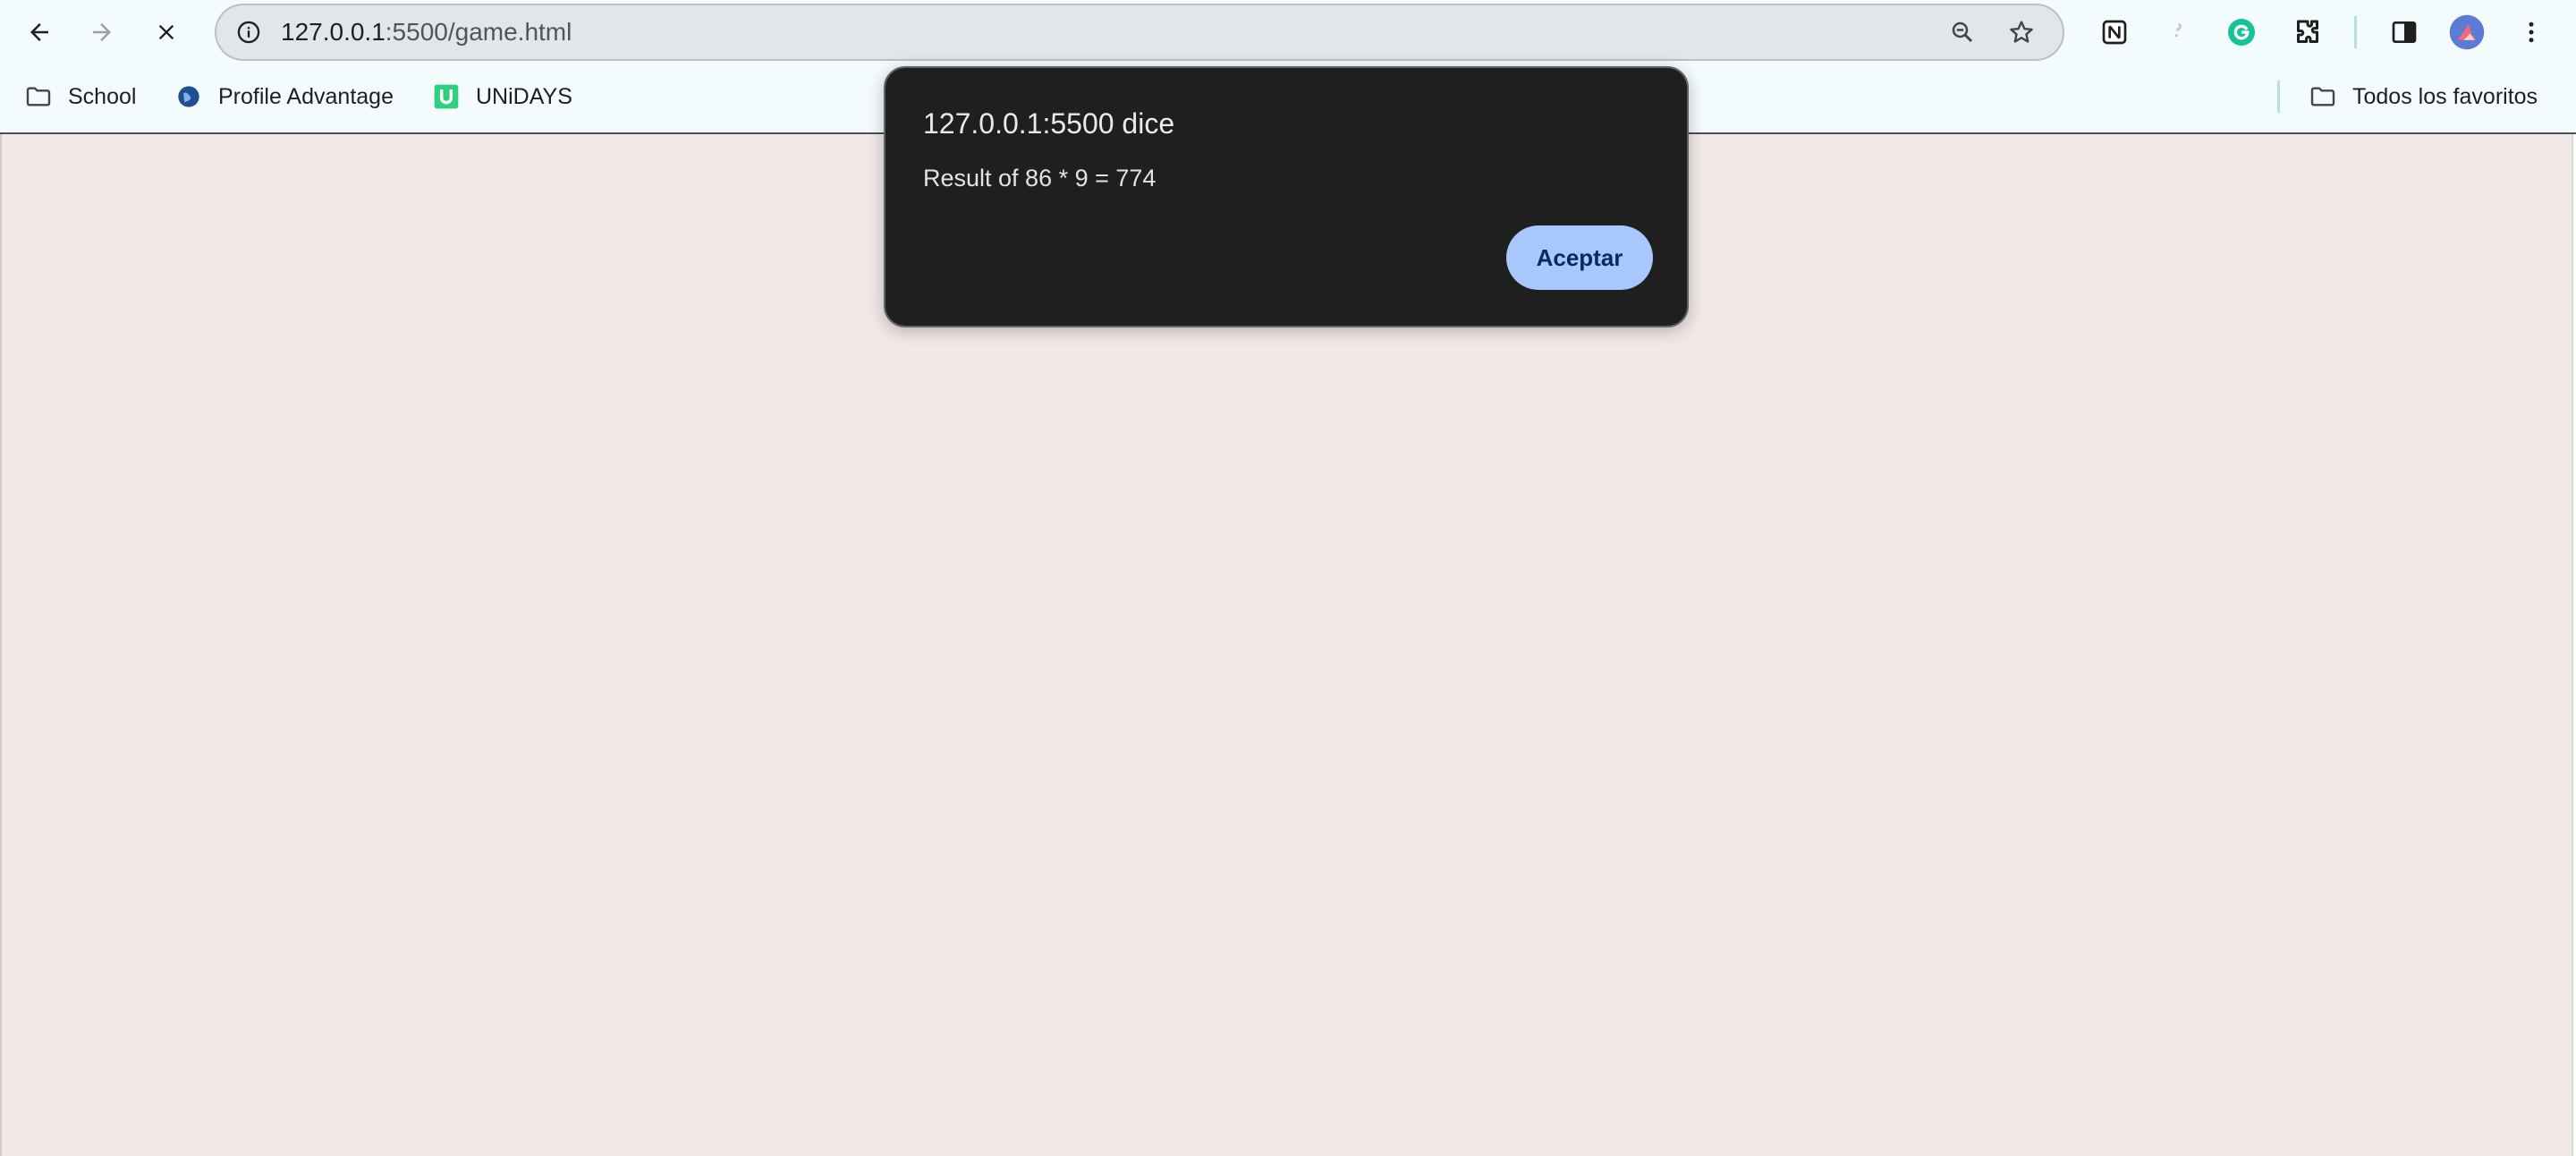 The image size is (2576, 1156). What do you see at coordinates (2574, 645) in the screenshot?
I see `page-scrollbar-gutter` at bounding box center [2574, 645].